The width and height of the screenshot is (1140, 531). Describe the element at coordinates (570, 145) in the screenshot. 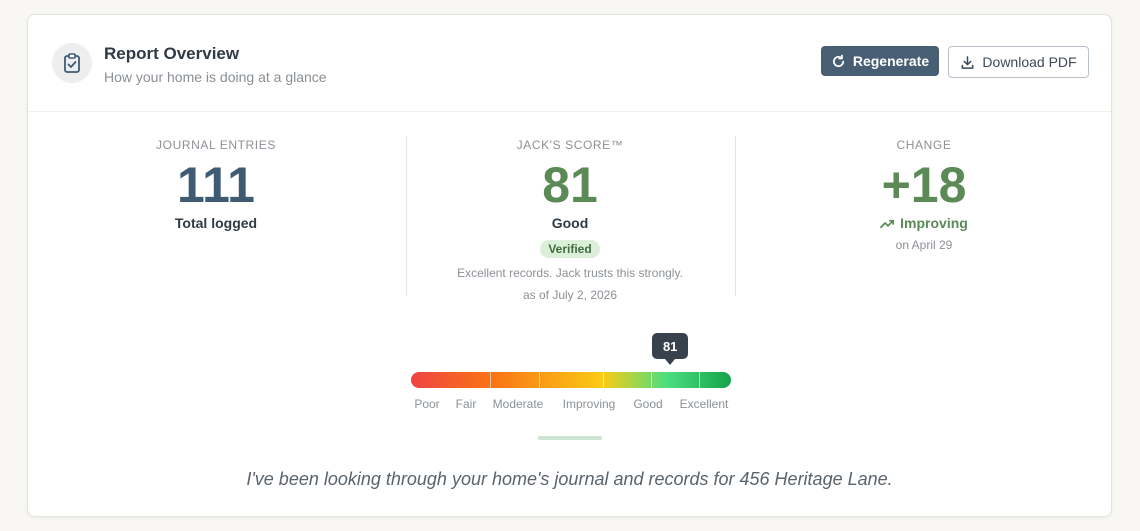

I see `jacks-score-label: JACK'S SCORE™` at that location.